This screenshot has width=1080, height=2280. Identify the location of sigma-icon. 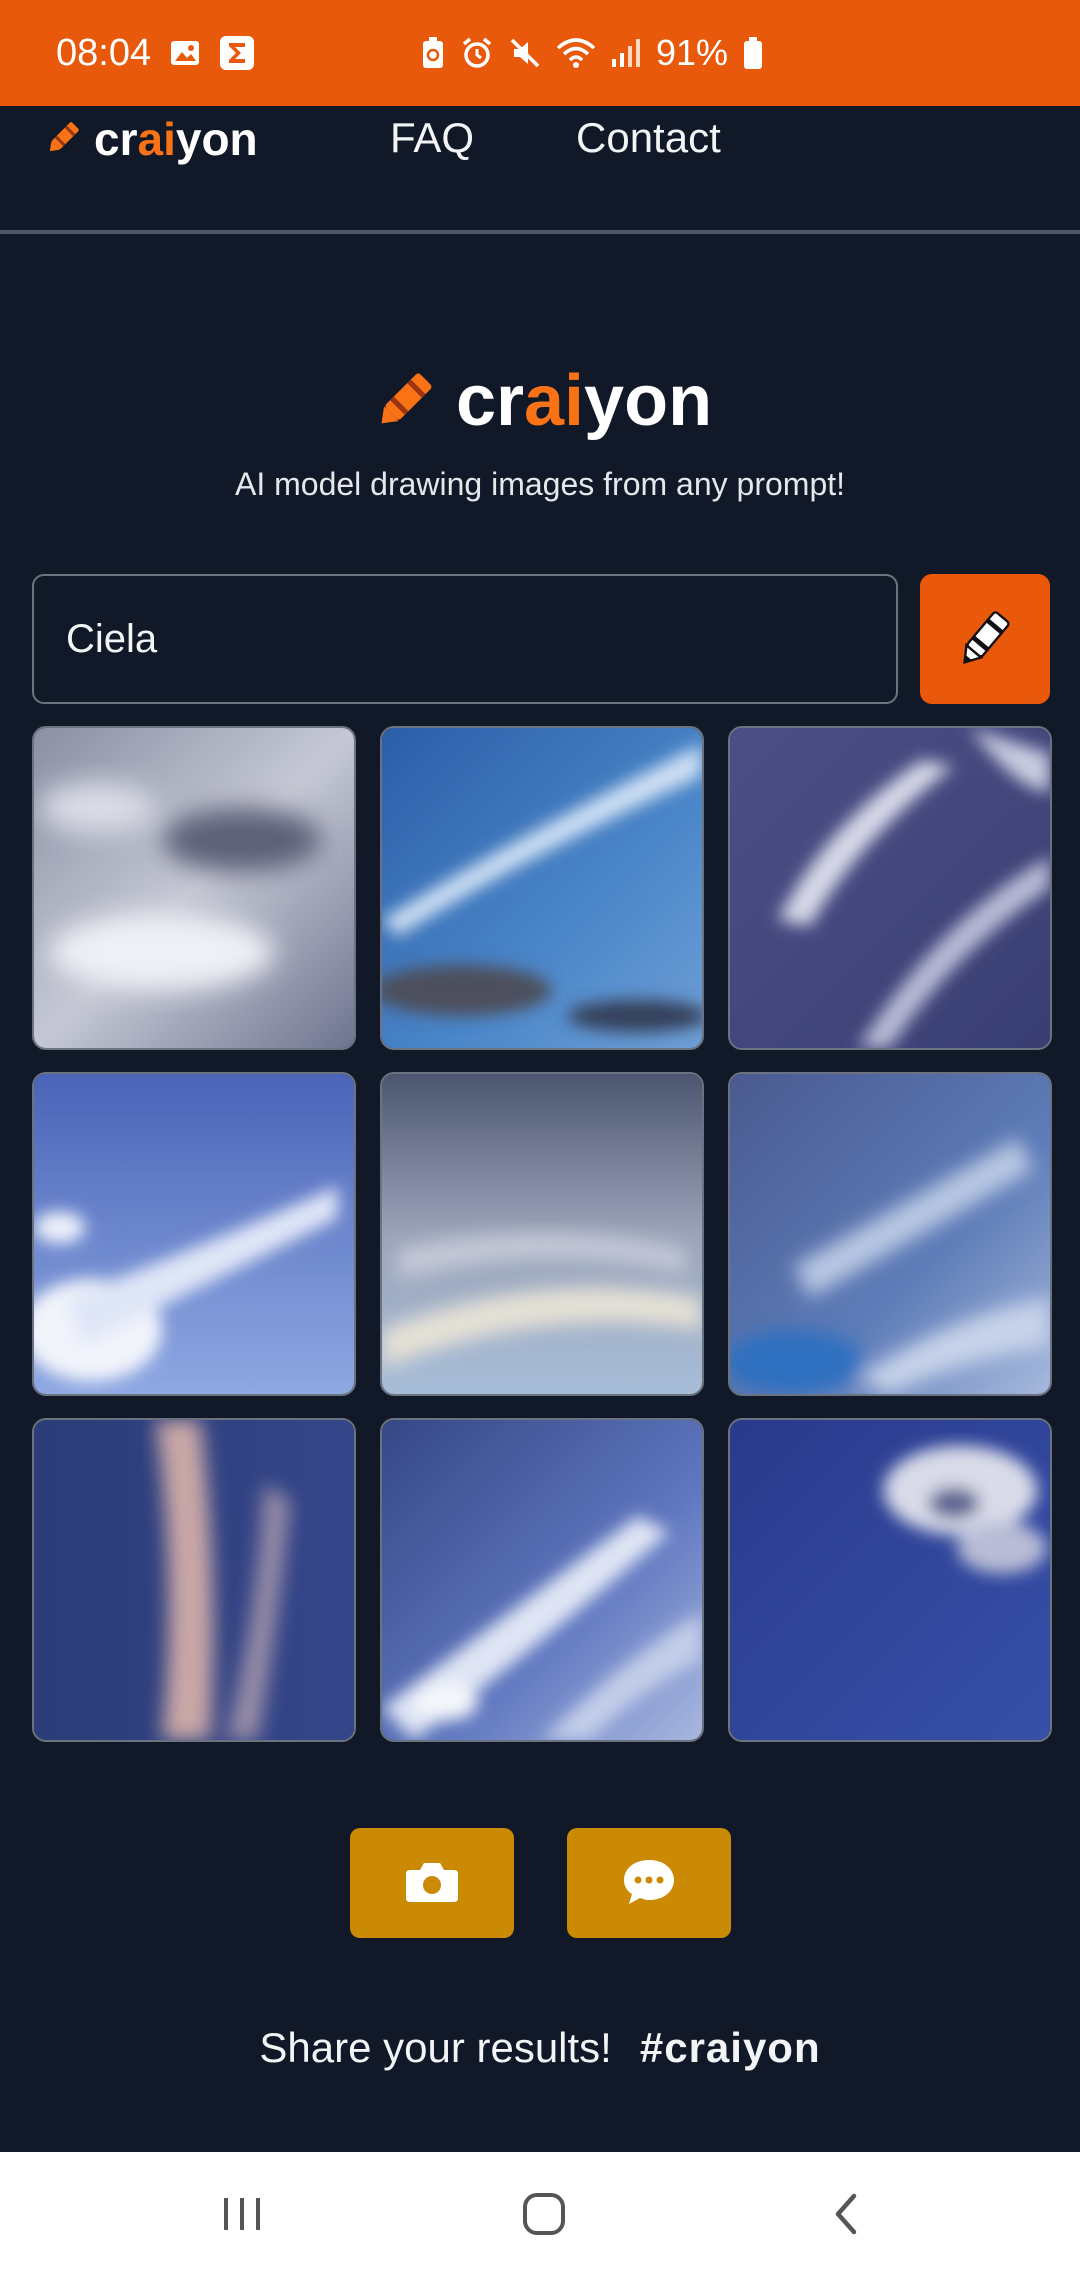
(237, 53).